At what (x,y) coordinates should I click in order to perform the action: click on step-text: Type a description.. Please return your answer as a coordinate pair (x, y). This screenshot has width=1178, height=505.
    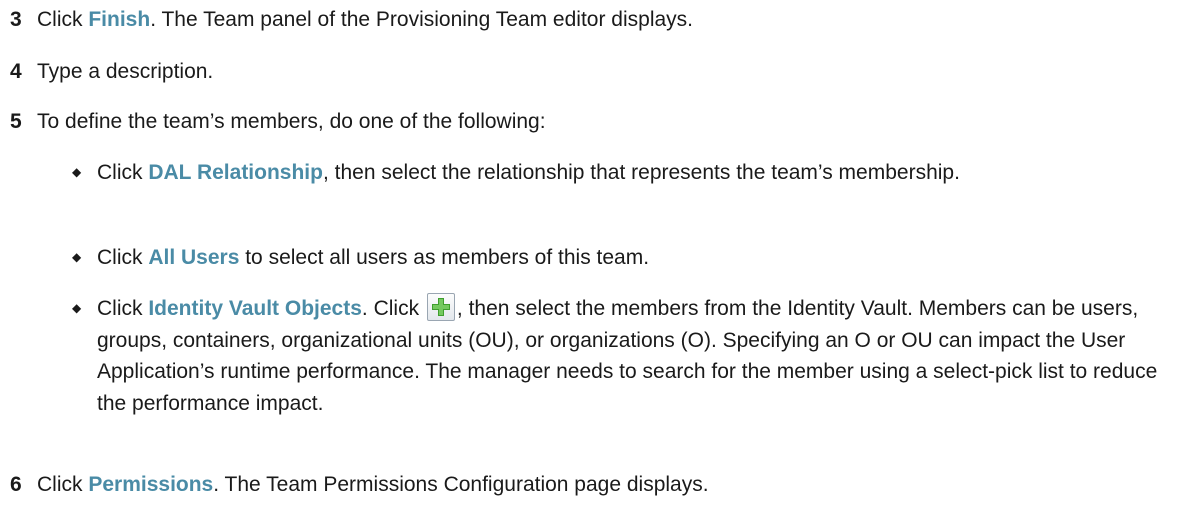
    Looking at the image, I should click on (125, 71).